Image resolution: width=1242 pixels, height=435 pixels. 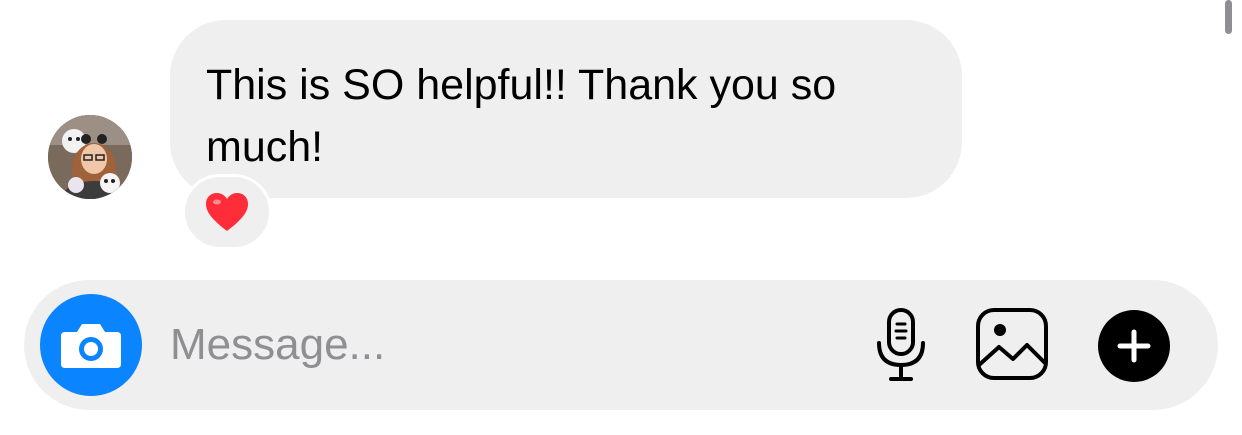 What do you see at coordinates (1228, 17) in the screenshot?
I see `scrollbar` at bounding box center [1228, 17].